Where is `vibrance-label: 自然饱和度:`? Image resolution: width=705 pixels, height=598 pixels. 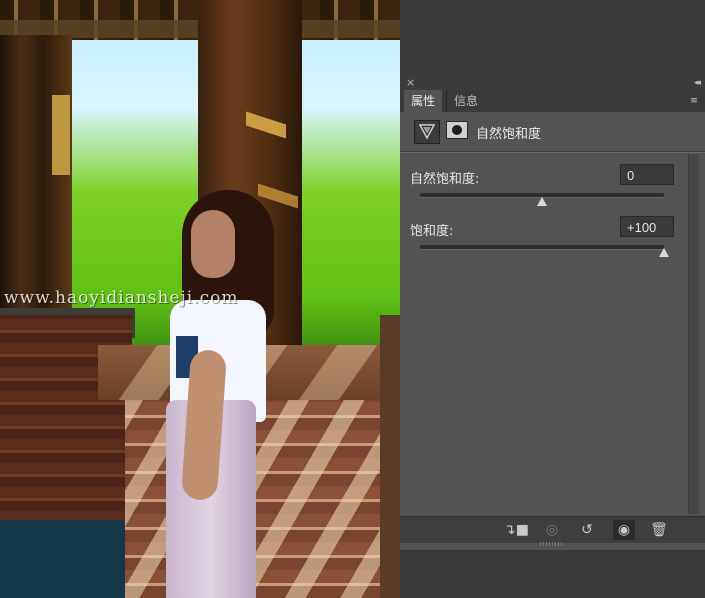 vibrance-label: 自然饱和度: is located at coordinates (445, 179).